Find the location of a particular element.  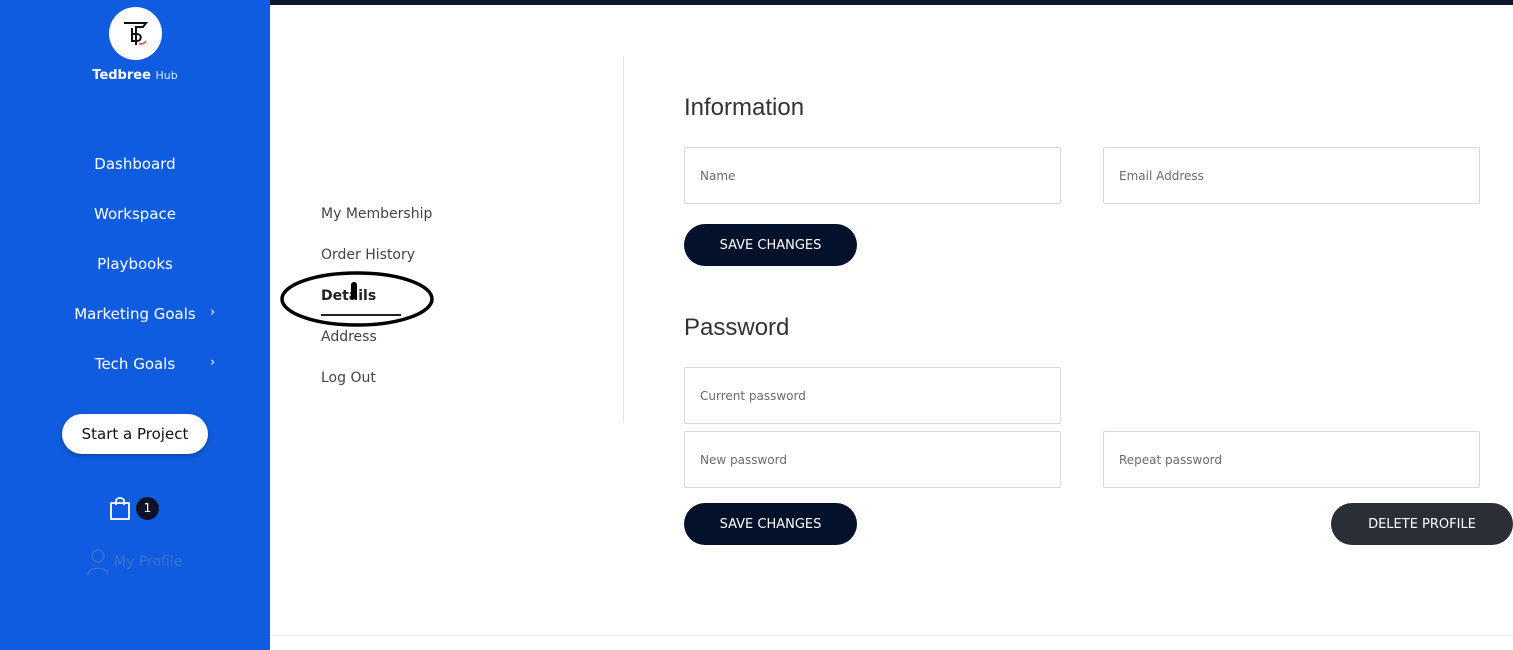

nav-dashboard: Dashboard is located at coordinates (135, 164).